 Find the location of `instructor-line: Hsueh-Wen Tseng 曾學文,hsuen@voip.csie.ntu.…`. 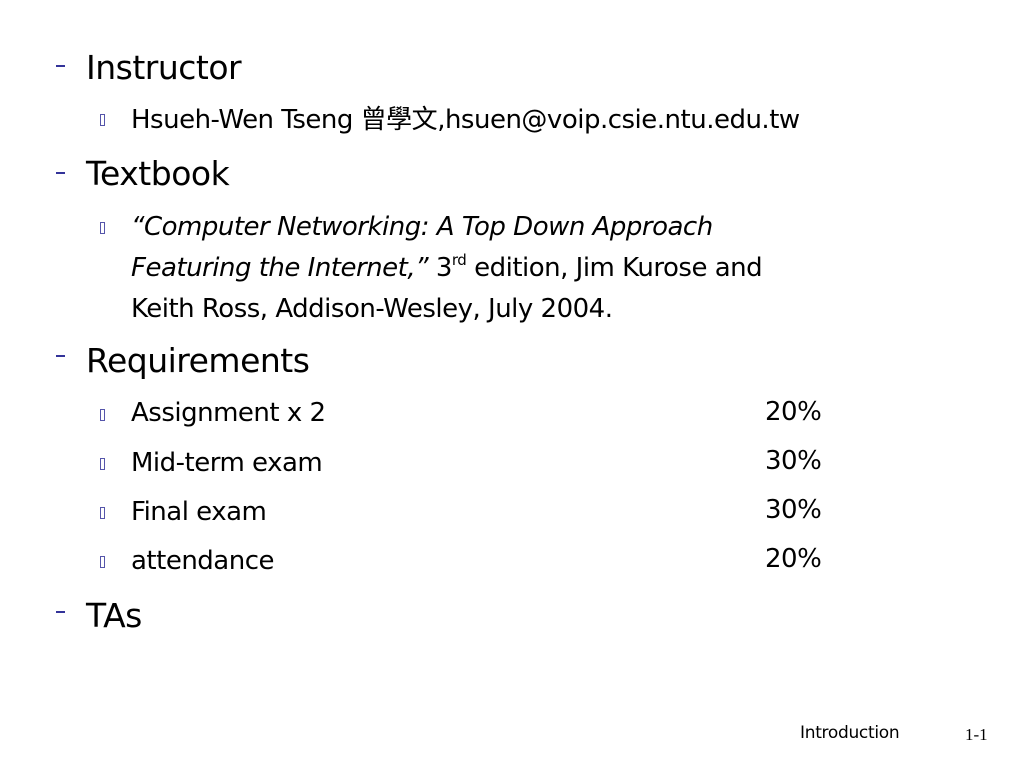

instructor-line: Hsueh-Wen Tseng 曾學文,hsuen@voip.csie.ntu.… is located at coordinates (465, 120).